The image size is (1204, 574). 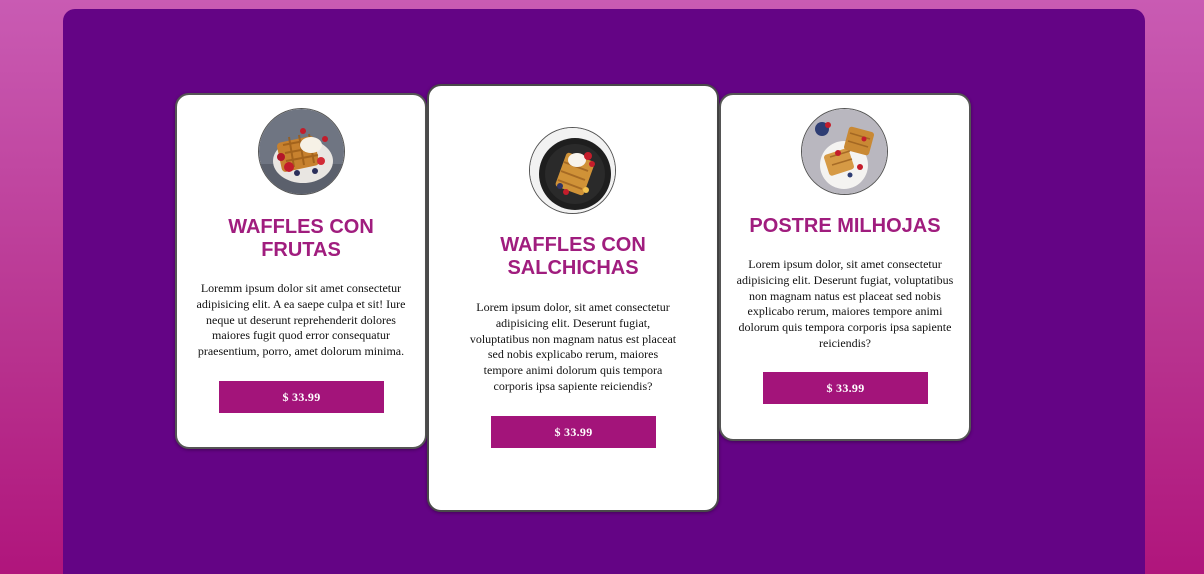 I want to click on waffles-fruit-image, so click(x=301, y=151).